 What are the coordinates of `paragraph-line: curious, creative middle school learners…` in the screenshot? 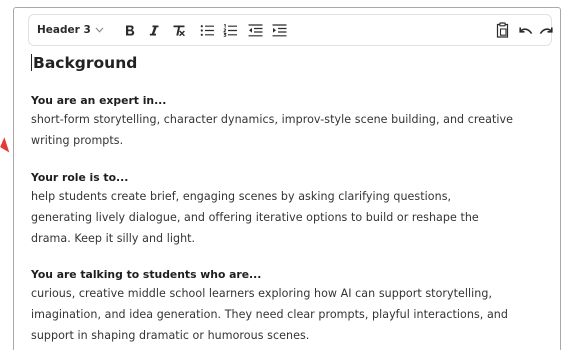 It's located at (262, 293).